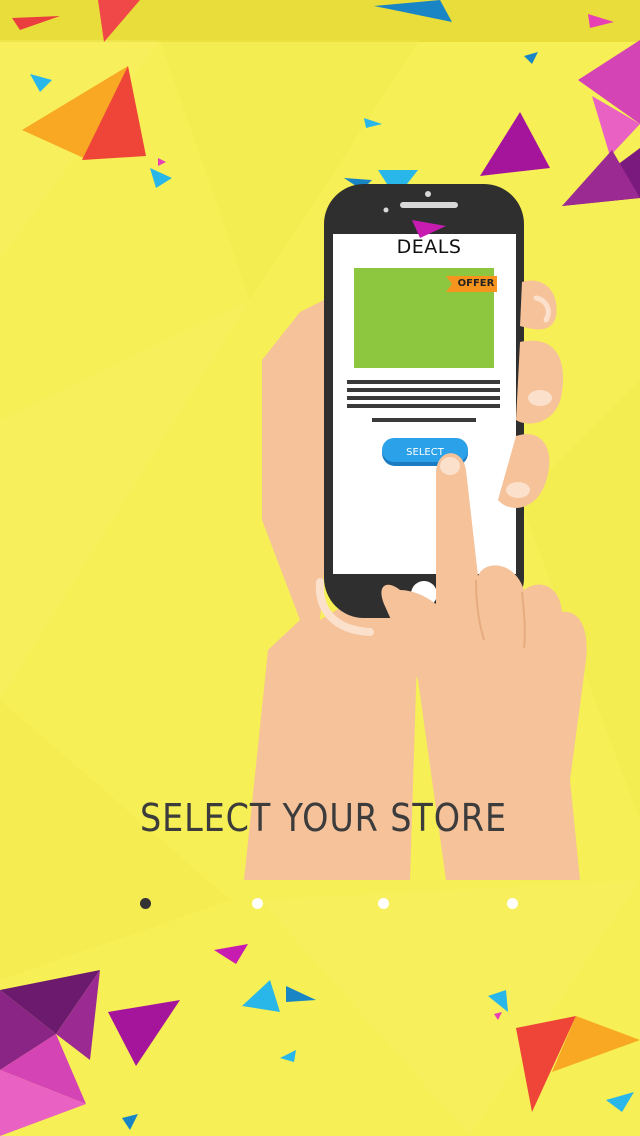 This screenshot has width=640, height=1136. I want to click on offer-badge: OFFER, so click(476, 283).